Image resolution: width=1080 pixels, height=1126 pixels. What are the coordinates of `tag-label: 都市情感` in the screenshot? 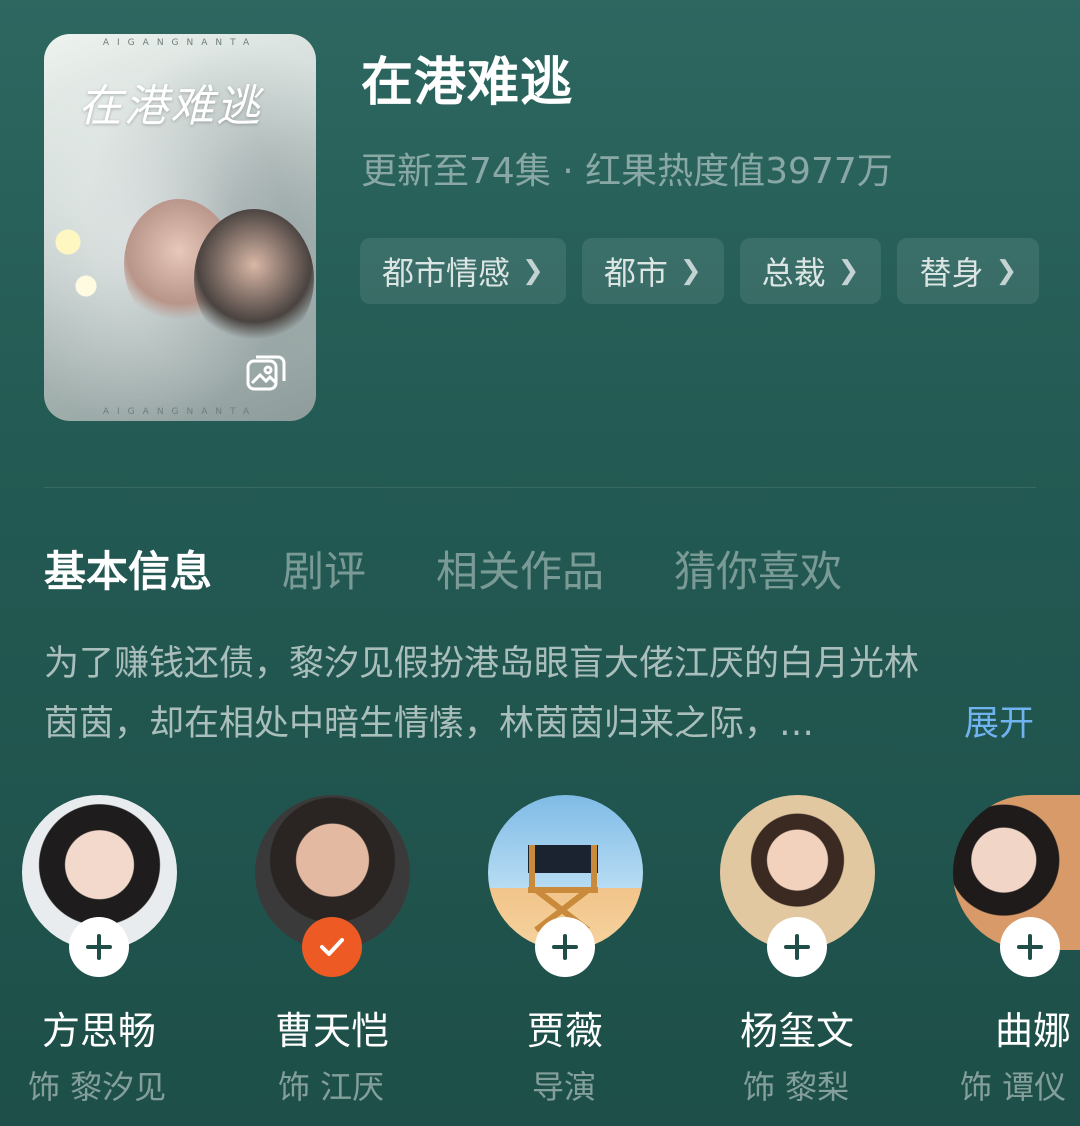 It's located at (446, 273).